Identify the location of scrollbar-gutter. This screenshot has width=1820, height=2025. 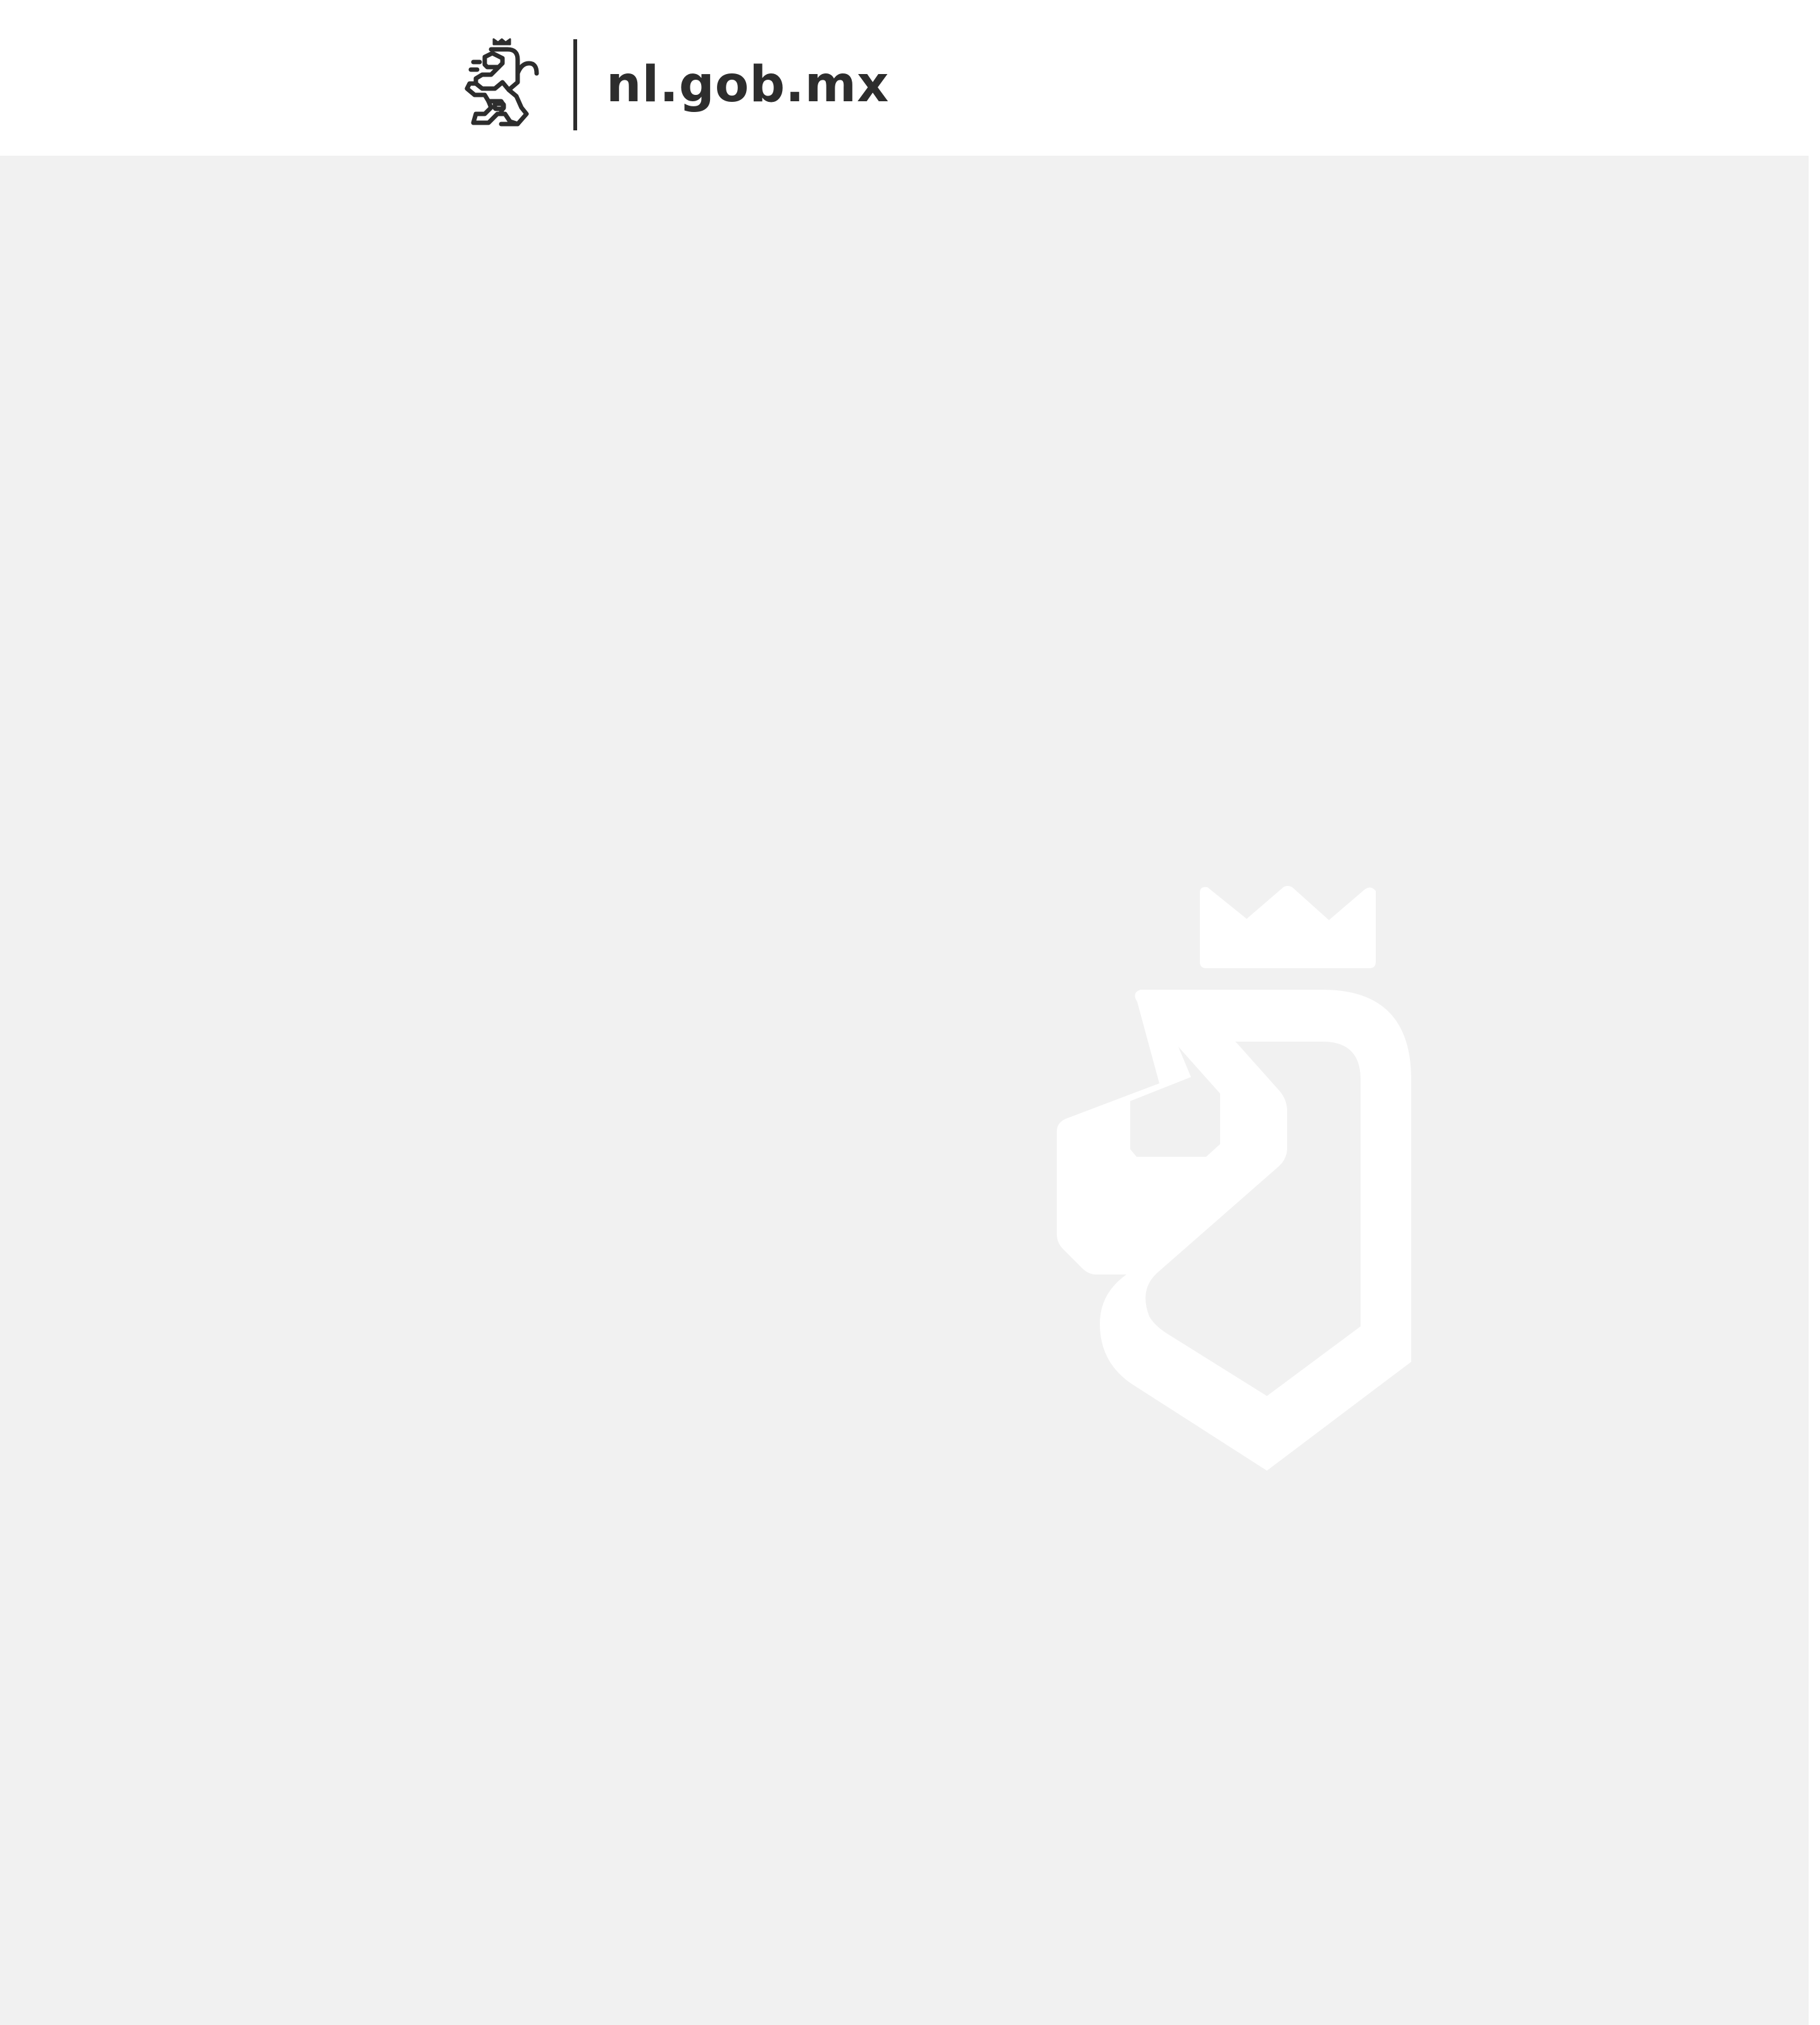
(1815, 1090).